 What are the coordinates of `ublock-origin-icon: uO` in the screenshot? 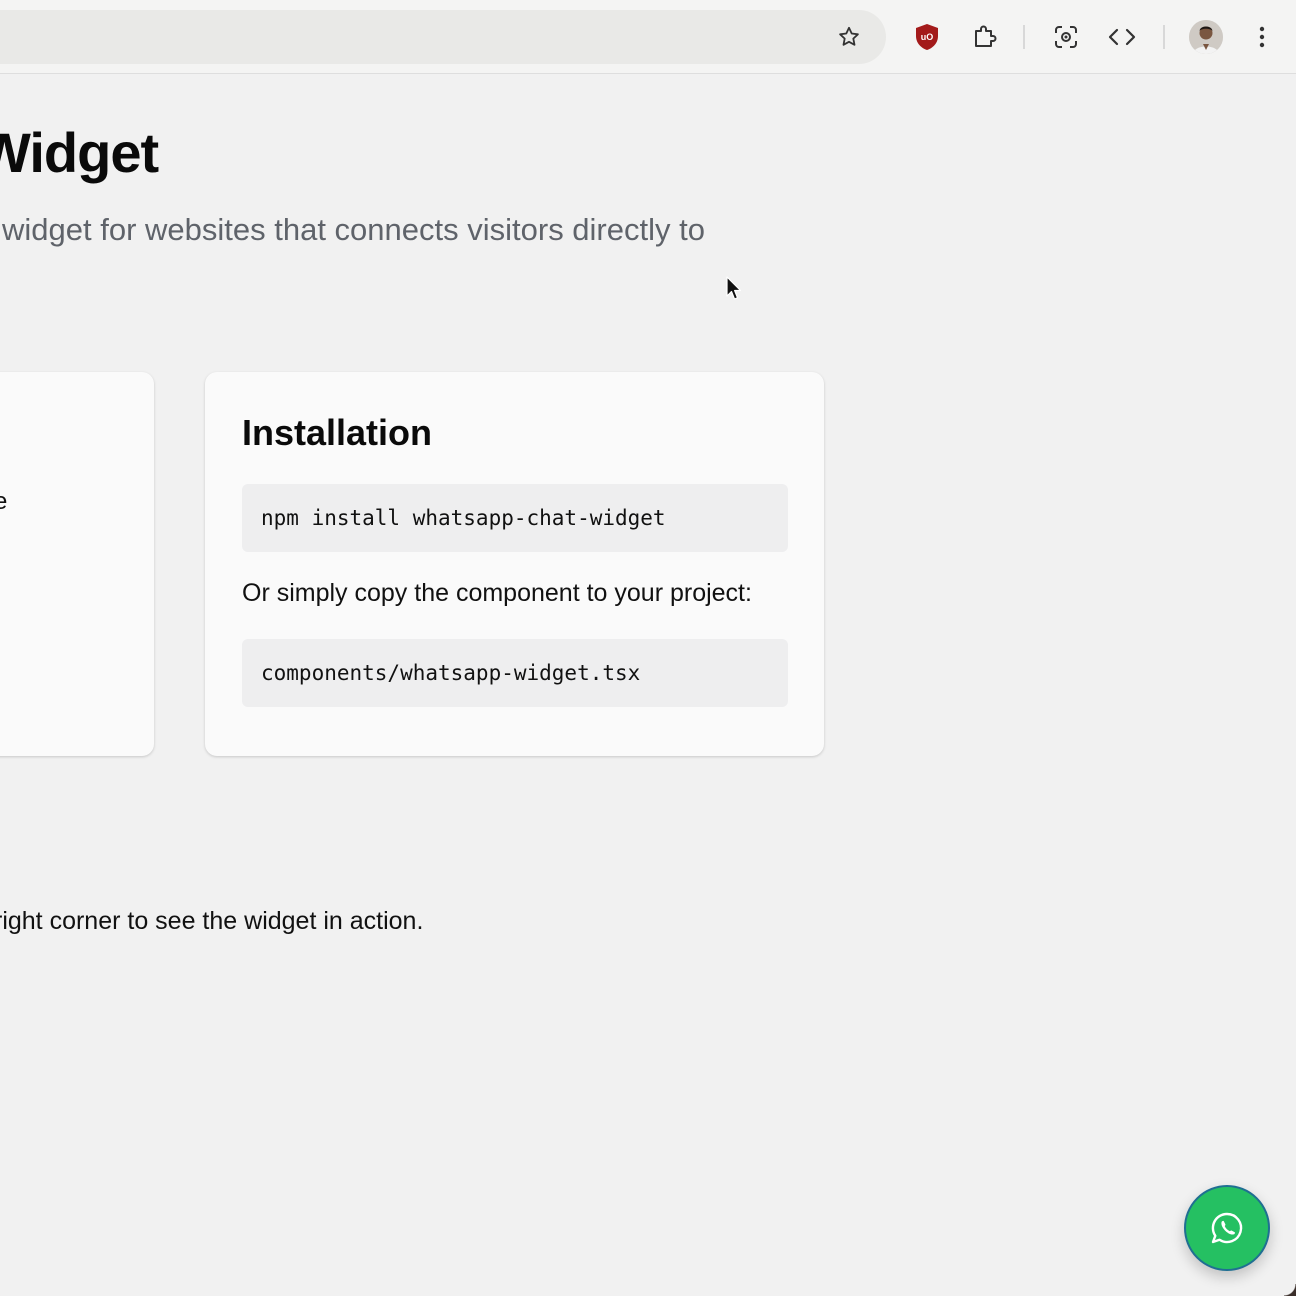 It's located at (927, 37).